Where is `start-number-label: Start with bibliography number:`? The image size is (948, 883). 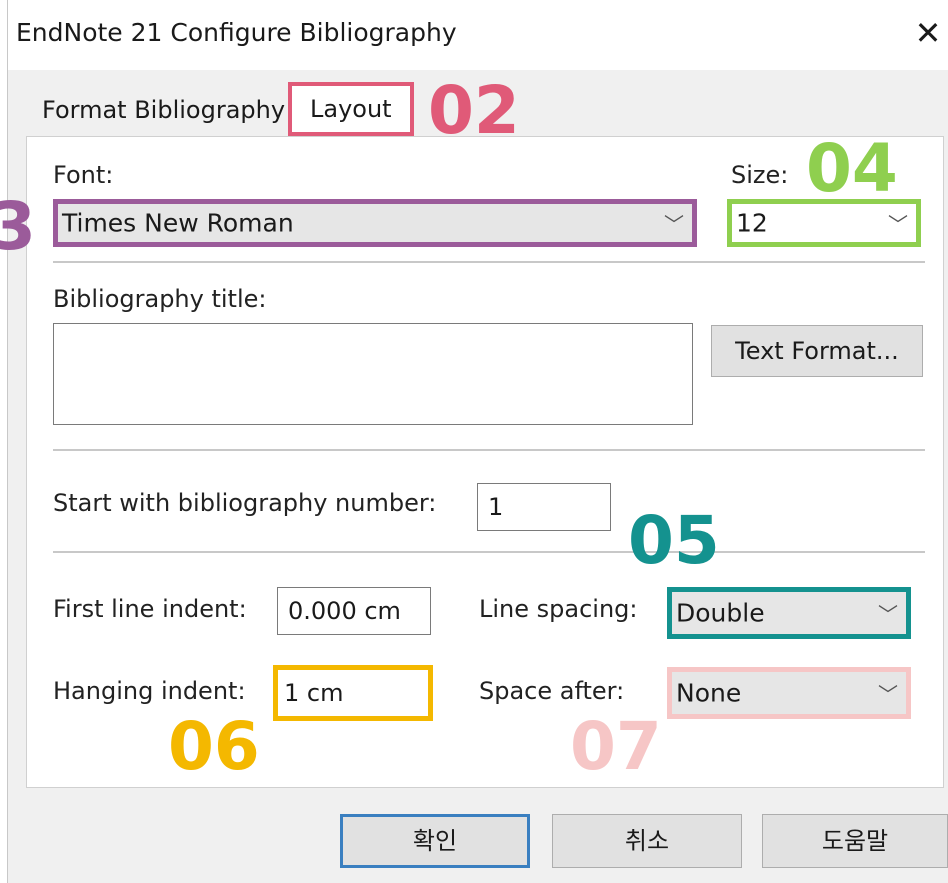
start-number-label: Start with bibliography number: is located at coordinates (245, 503).